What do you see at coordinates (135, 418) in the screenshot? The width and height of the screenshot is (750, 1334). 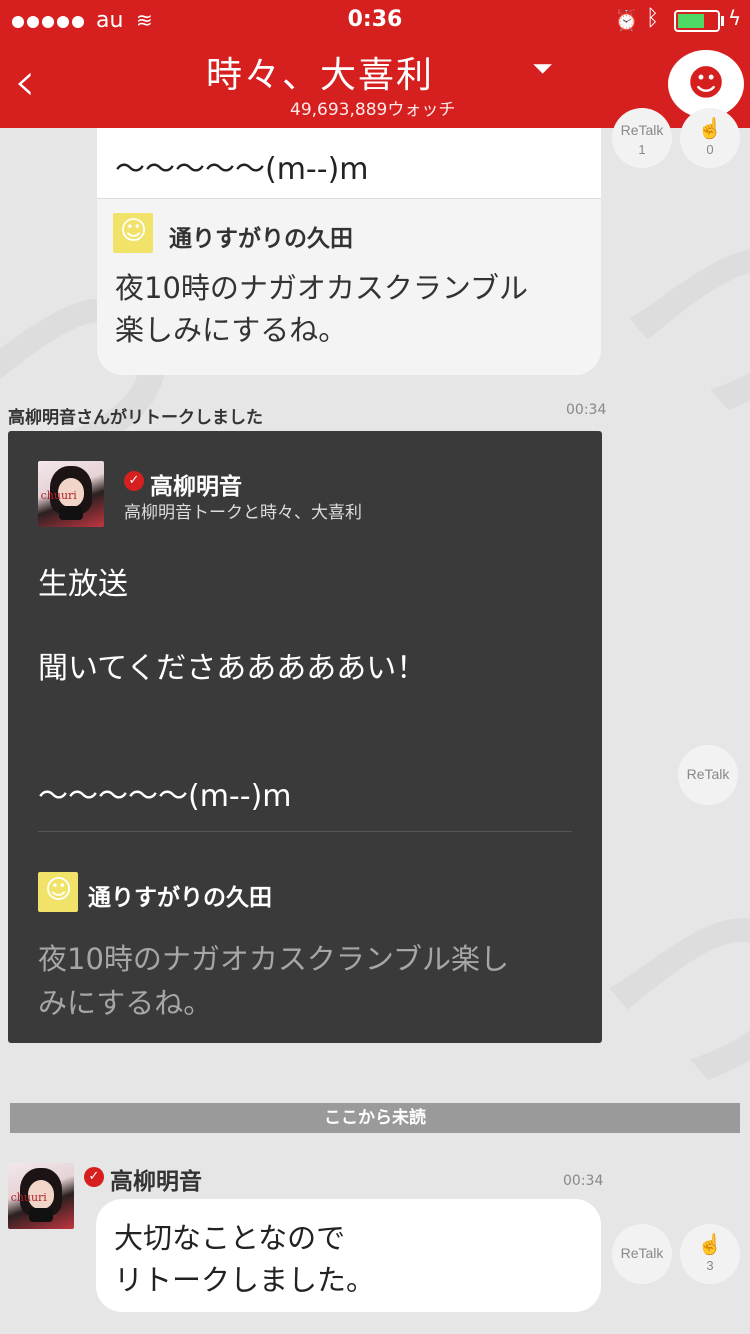 I see `retalk-notice: 高柳明音さんがリトークしました` at bounding box center [135, 418].